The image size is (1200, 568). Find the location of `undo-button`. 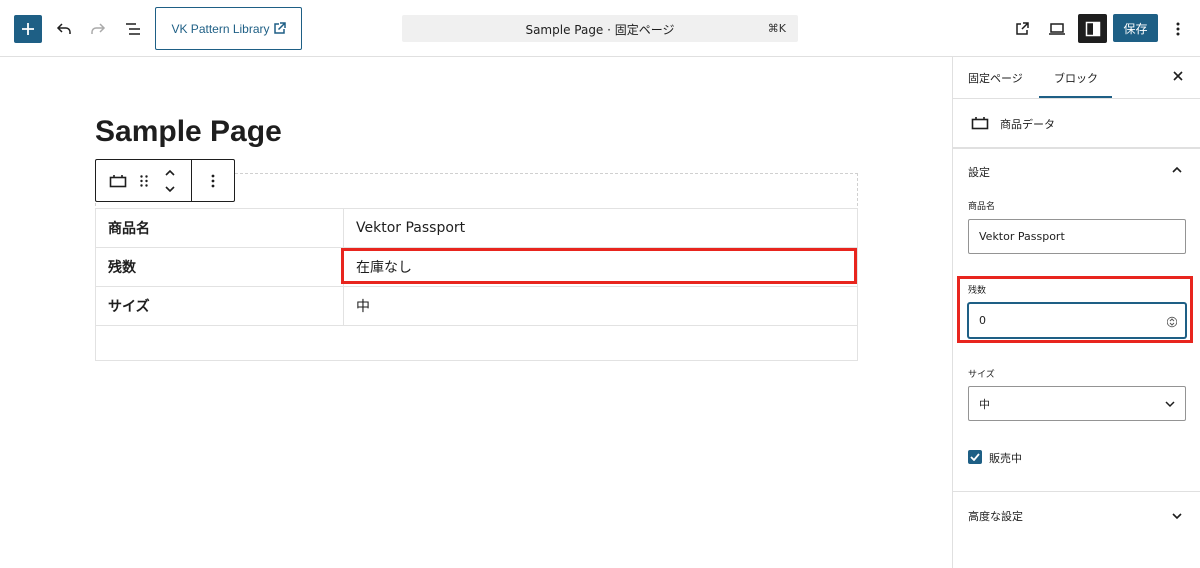

undo-button is located at coordinates (64, 29).